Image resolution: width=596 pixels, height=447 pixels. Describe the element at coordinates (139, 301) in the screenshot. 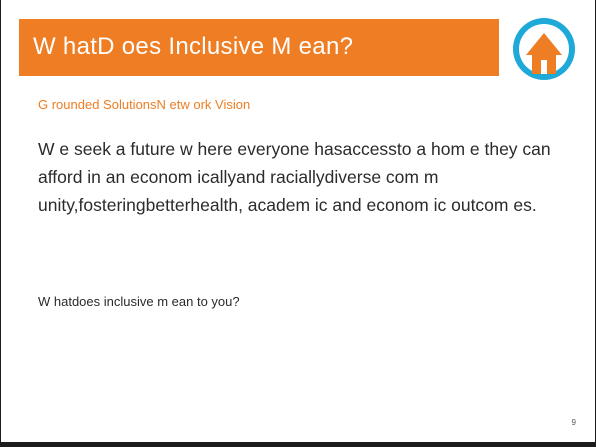

I see `discussion-question: W hatdoes inclusive m ean to you?` at that location.